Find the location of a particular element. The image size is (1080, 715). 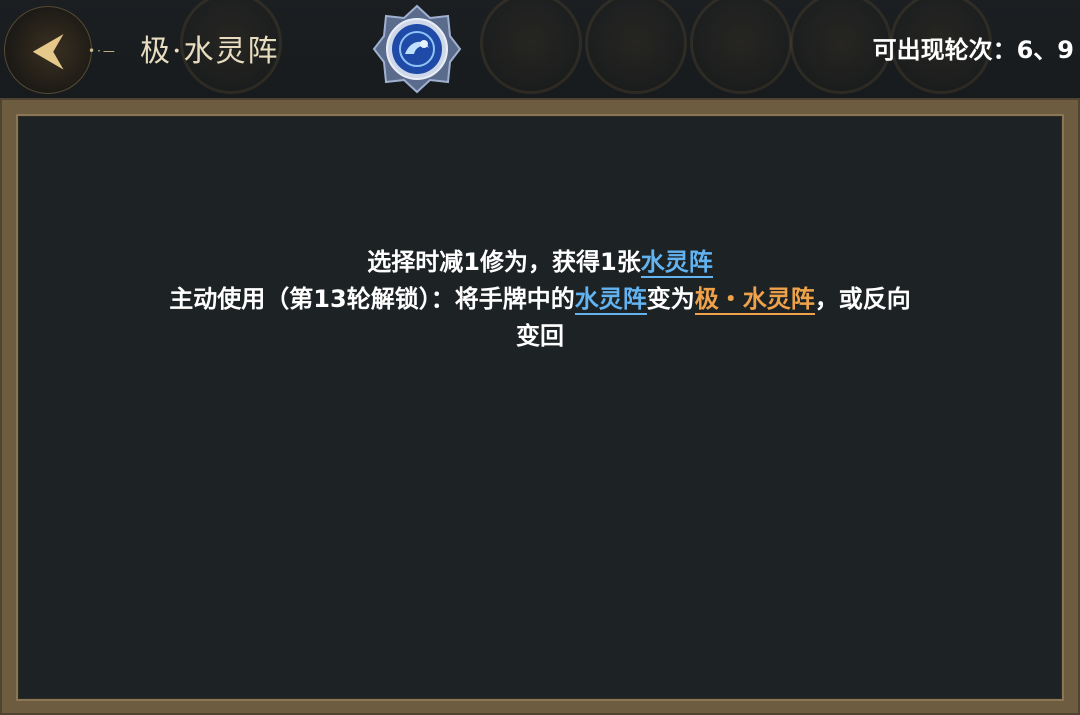

title-decoration: •·— is located at coordinates (102, 51).